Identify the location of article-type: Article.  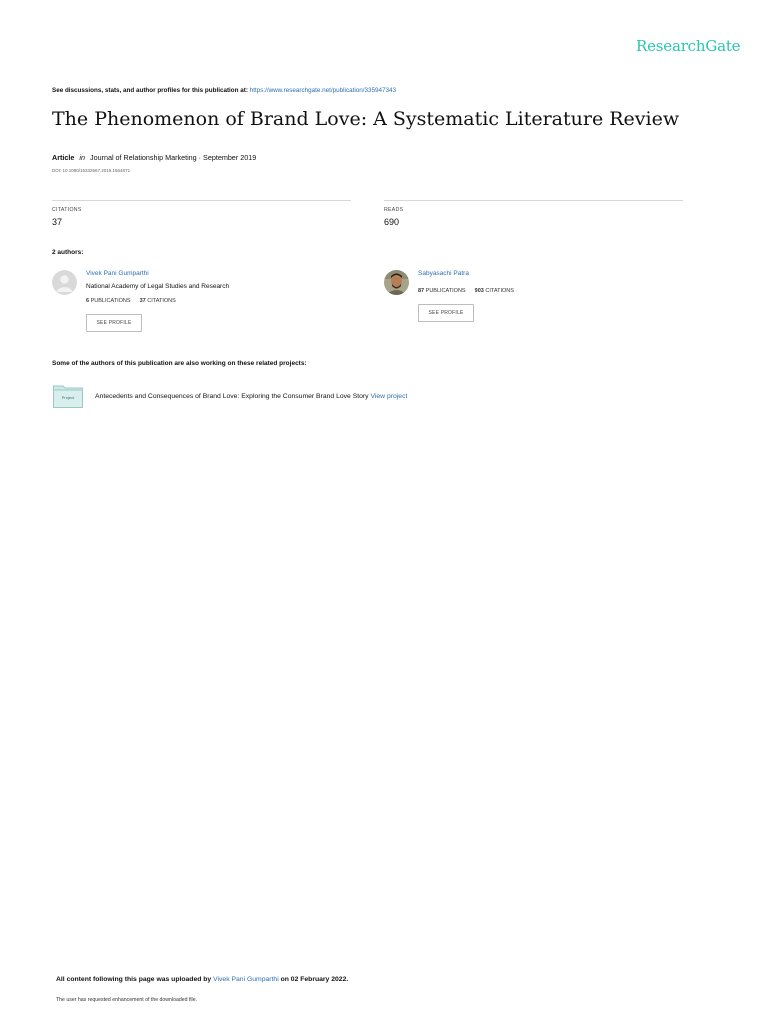
(63, 157).